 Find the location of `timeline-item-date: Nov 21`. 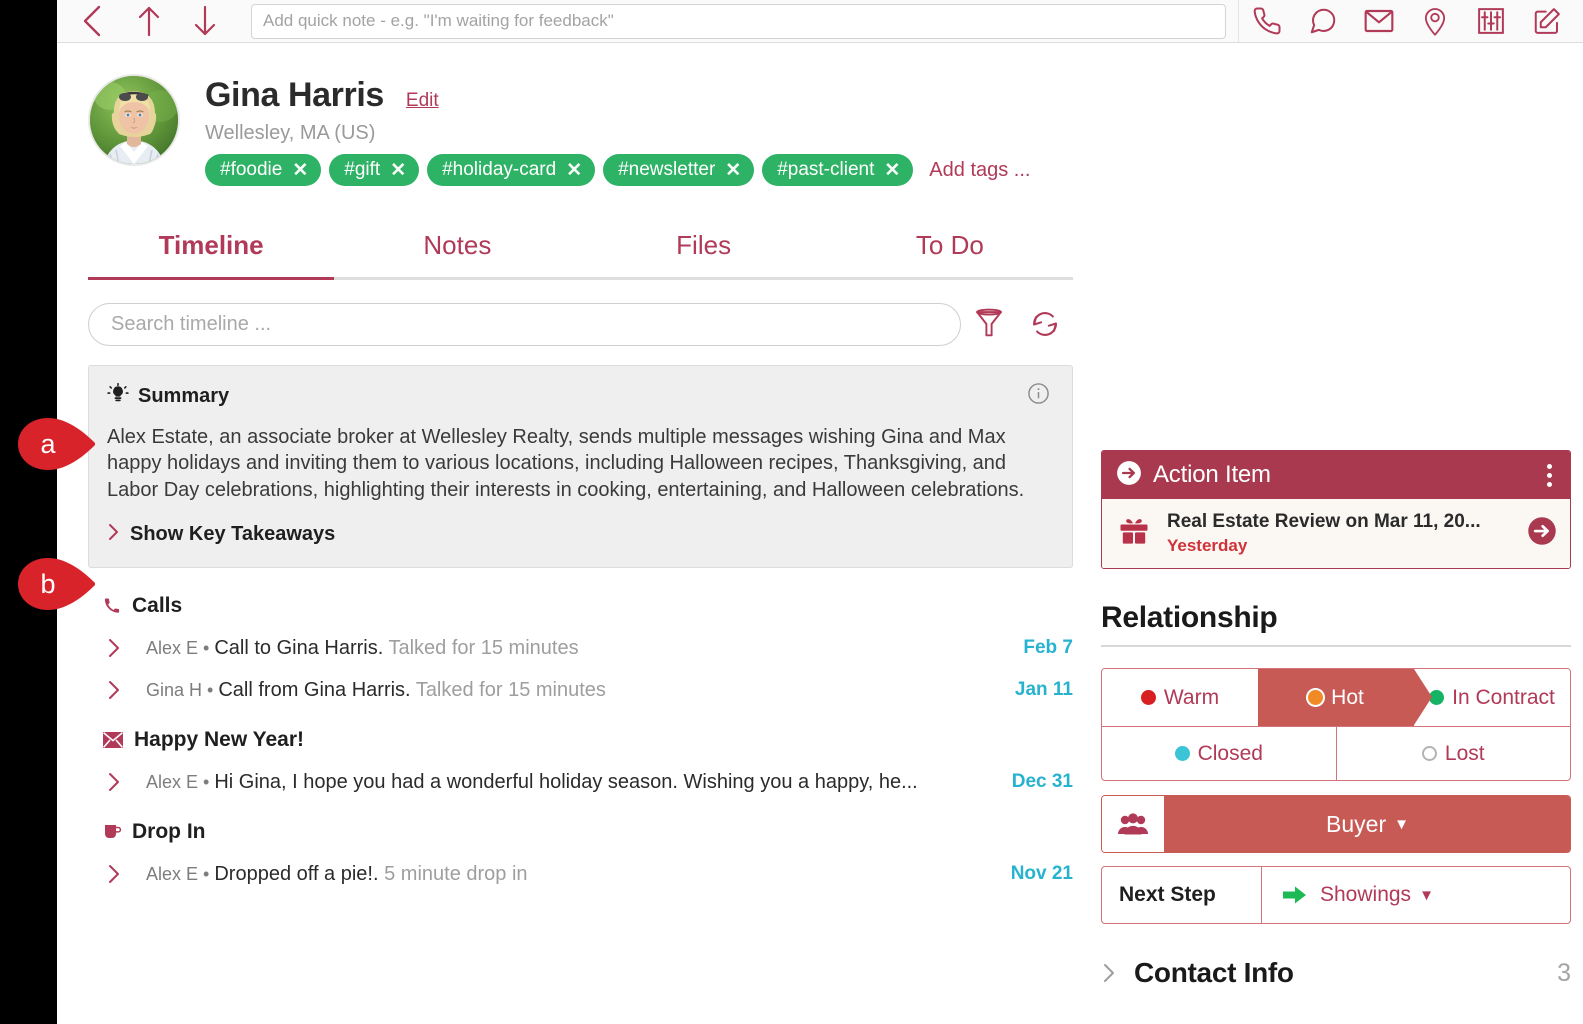

timeline-item-date: Nov 21 is located at coordinates (1041, 874).